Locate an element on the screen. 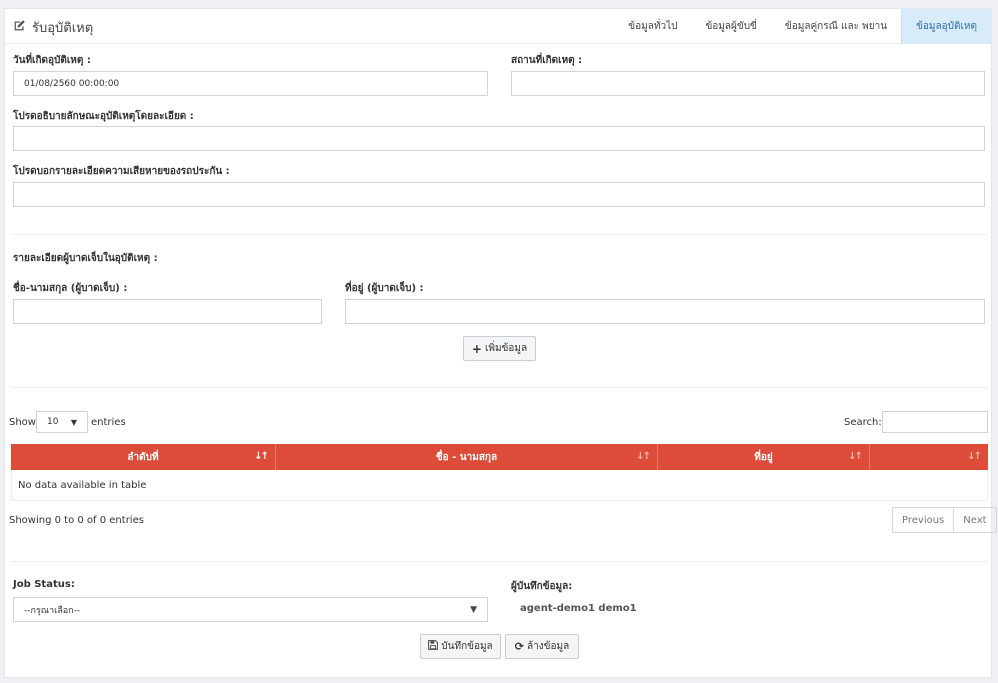  search-input is located at coordinates (935, 422).